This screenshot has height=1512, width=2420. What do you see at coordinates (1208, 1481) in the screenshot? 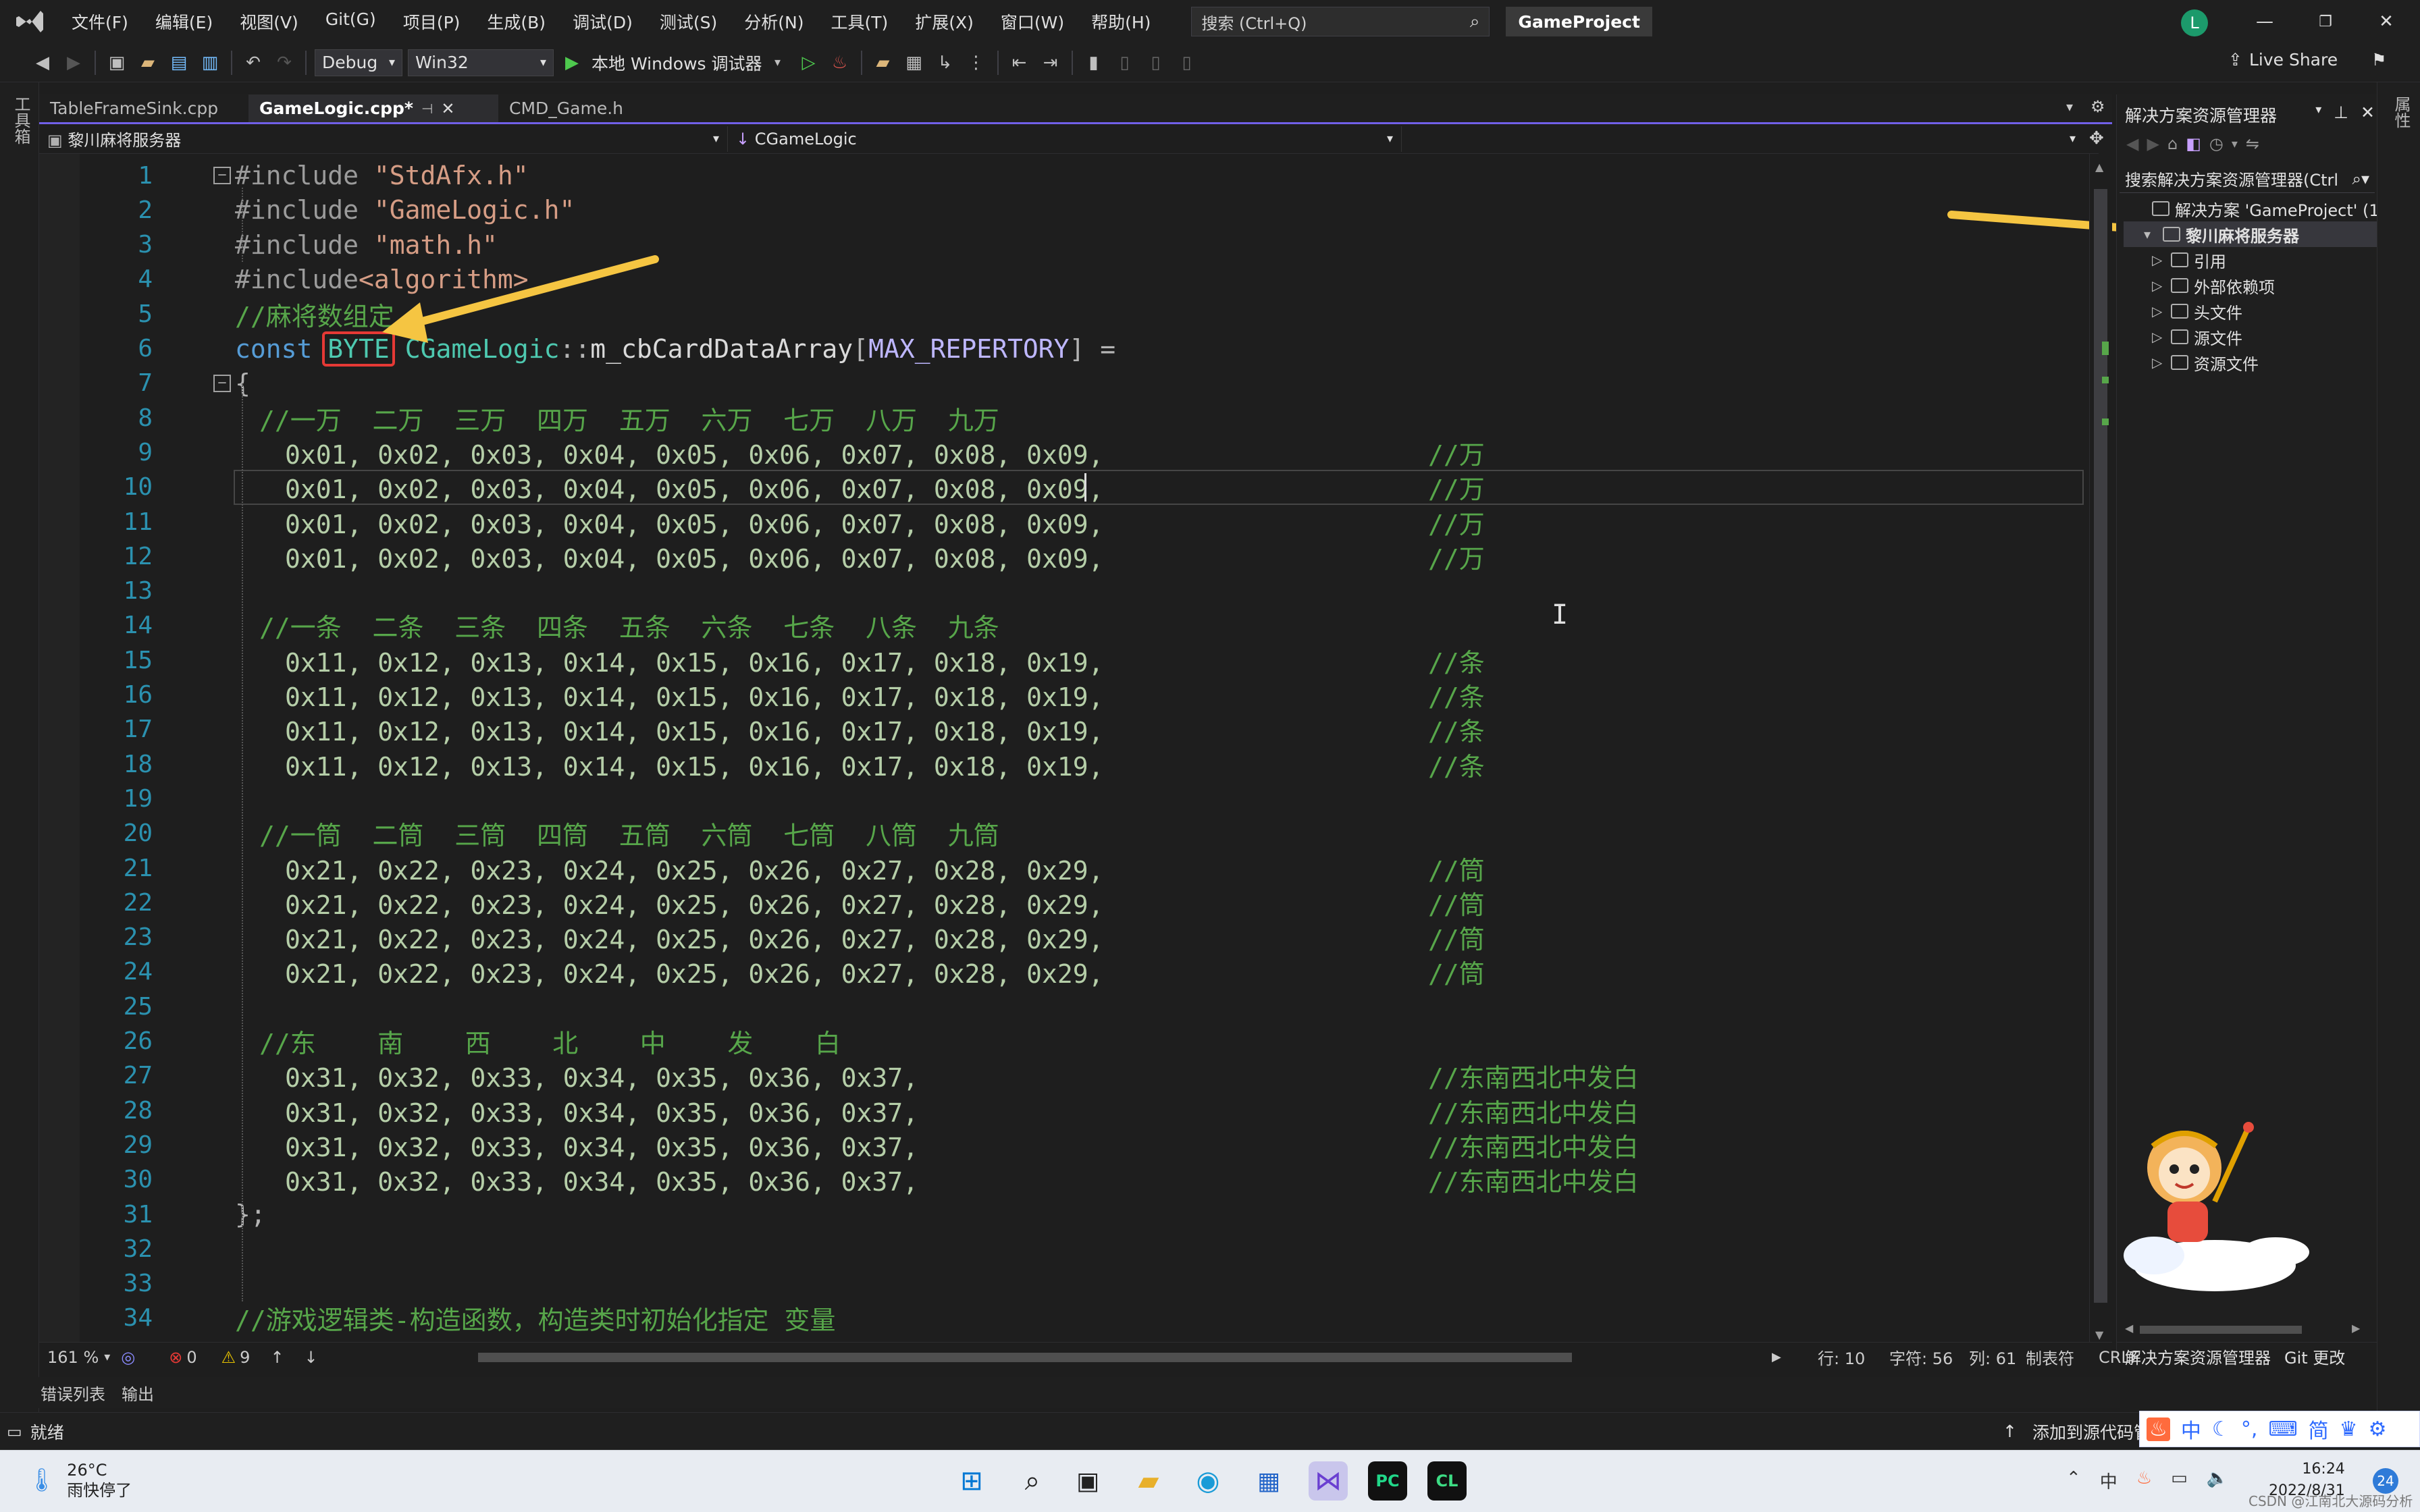
I see `edge-browser-icon: ◉` at bounding box center [1208, 1481].